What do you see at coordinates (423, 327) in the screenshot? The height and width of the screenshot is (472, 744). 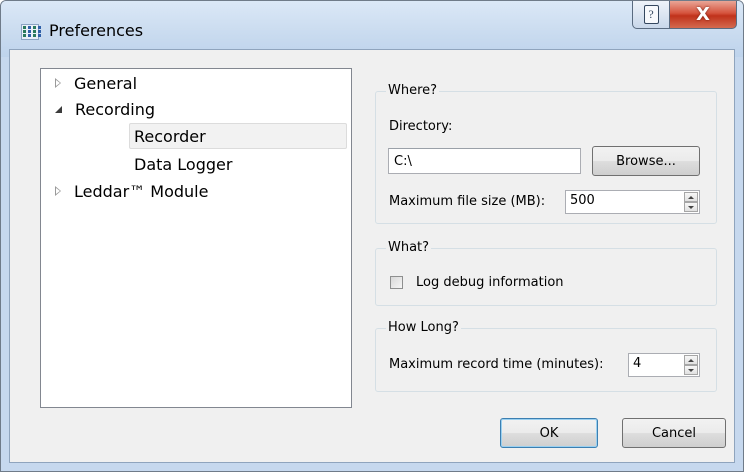 I see `how-long-group-title: How Long?` at bounding box center [423, 327].